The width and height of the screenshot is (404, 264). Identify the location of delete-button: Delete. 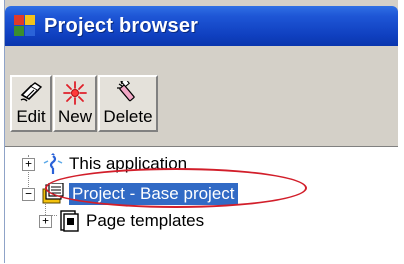
(128, 103).